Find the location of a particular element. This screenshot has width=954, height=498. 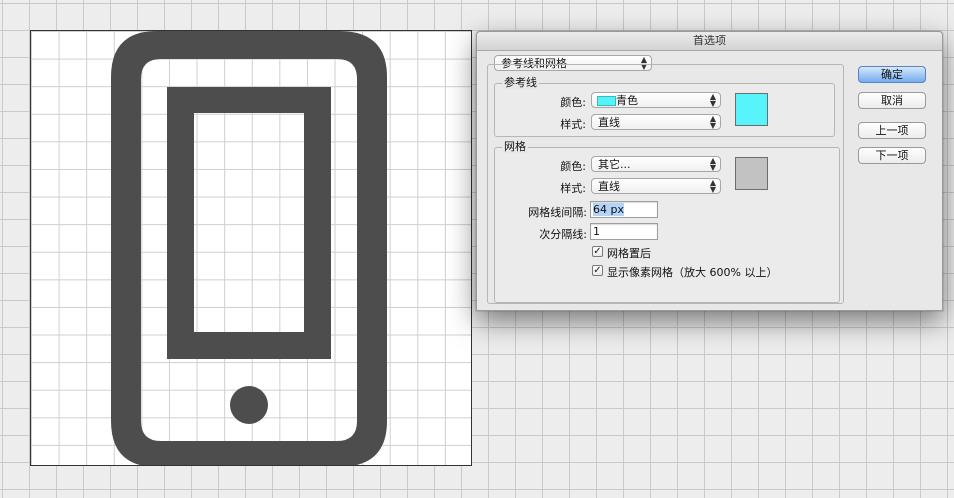

phone-home-button is located at coordinates (249, 405).